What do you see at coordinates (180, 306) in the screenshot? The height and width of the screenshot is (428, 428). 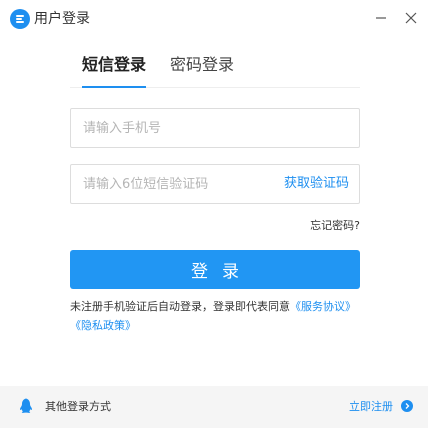 I see `agreement-statement: 未注册手机验证后自动登录，登录即代表同意` at bounding box center [180, 306].